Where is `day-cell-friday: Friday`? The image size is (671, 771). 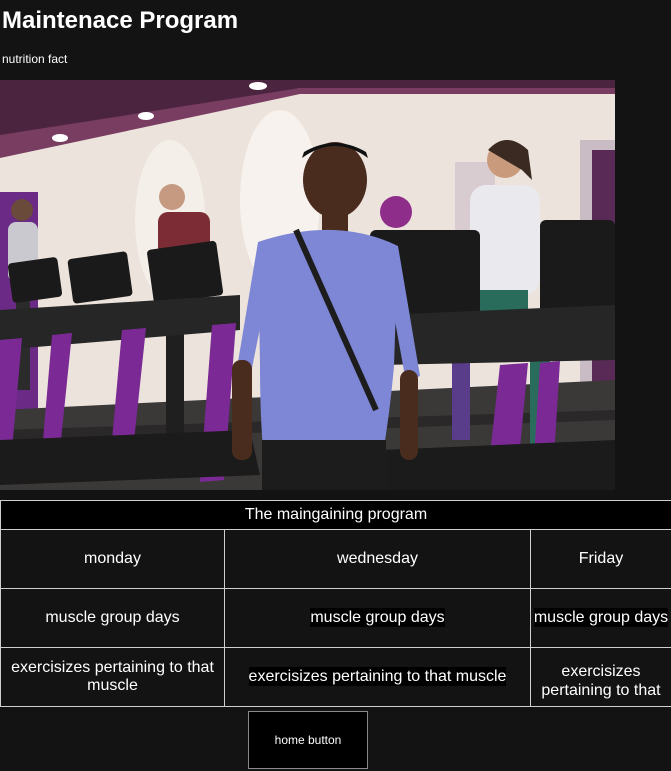 day-cell-friday: Friday is located at coordinates (600, 559).